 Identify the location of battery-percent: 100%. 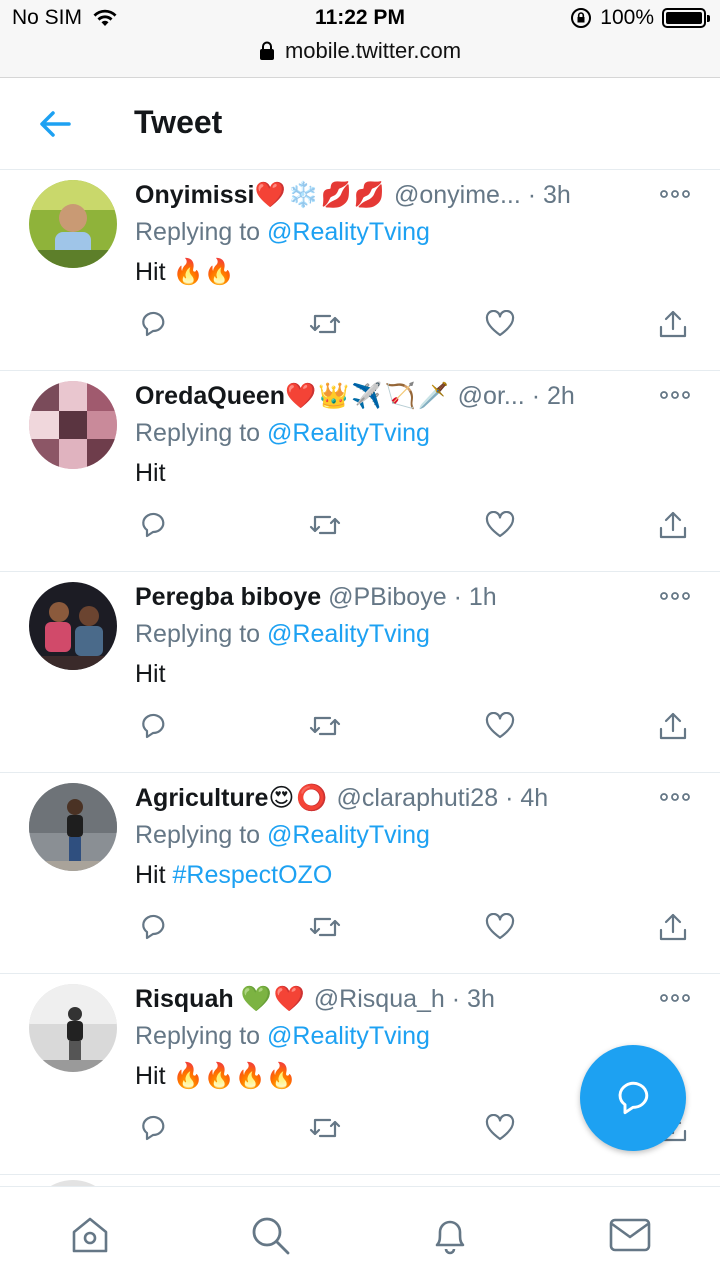
(627, 17).